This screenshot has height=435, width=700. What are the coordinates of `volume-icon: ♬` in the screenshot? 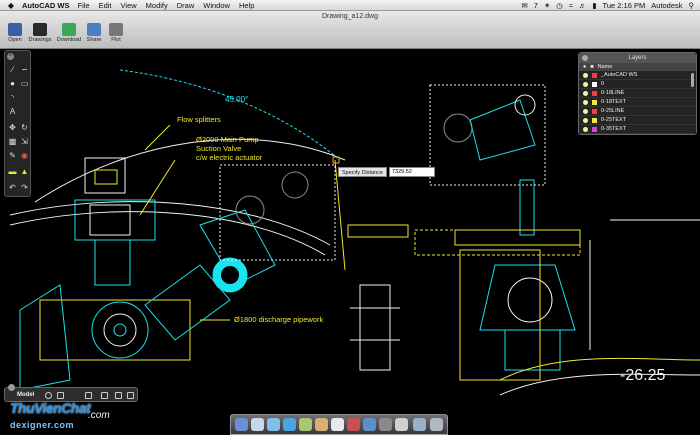 It's located at (583, 5).